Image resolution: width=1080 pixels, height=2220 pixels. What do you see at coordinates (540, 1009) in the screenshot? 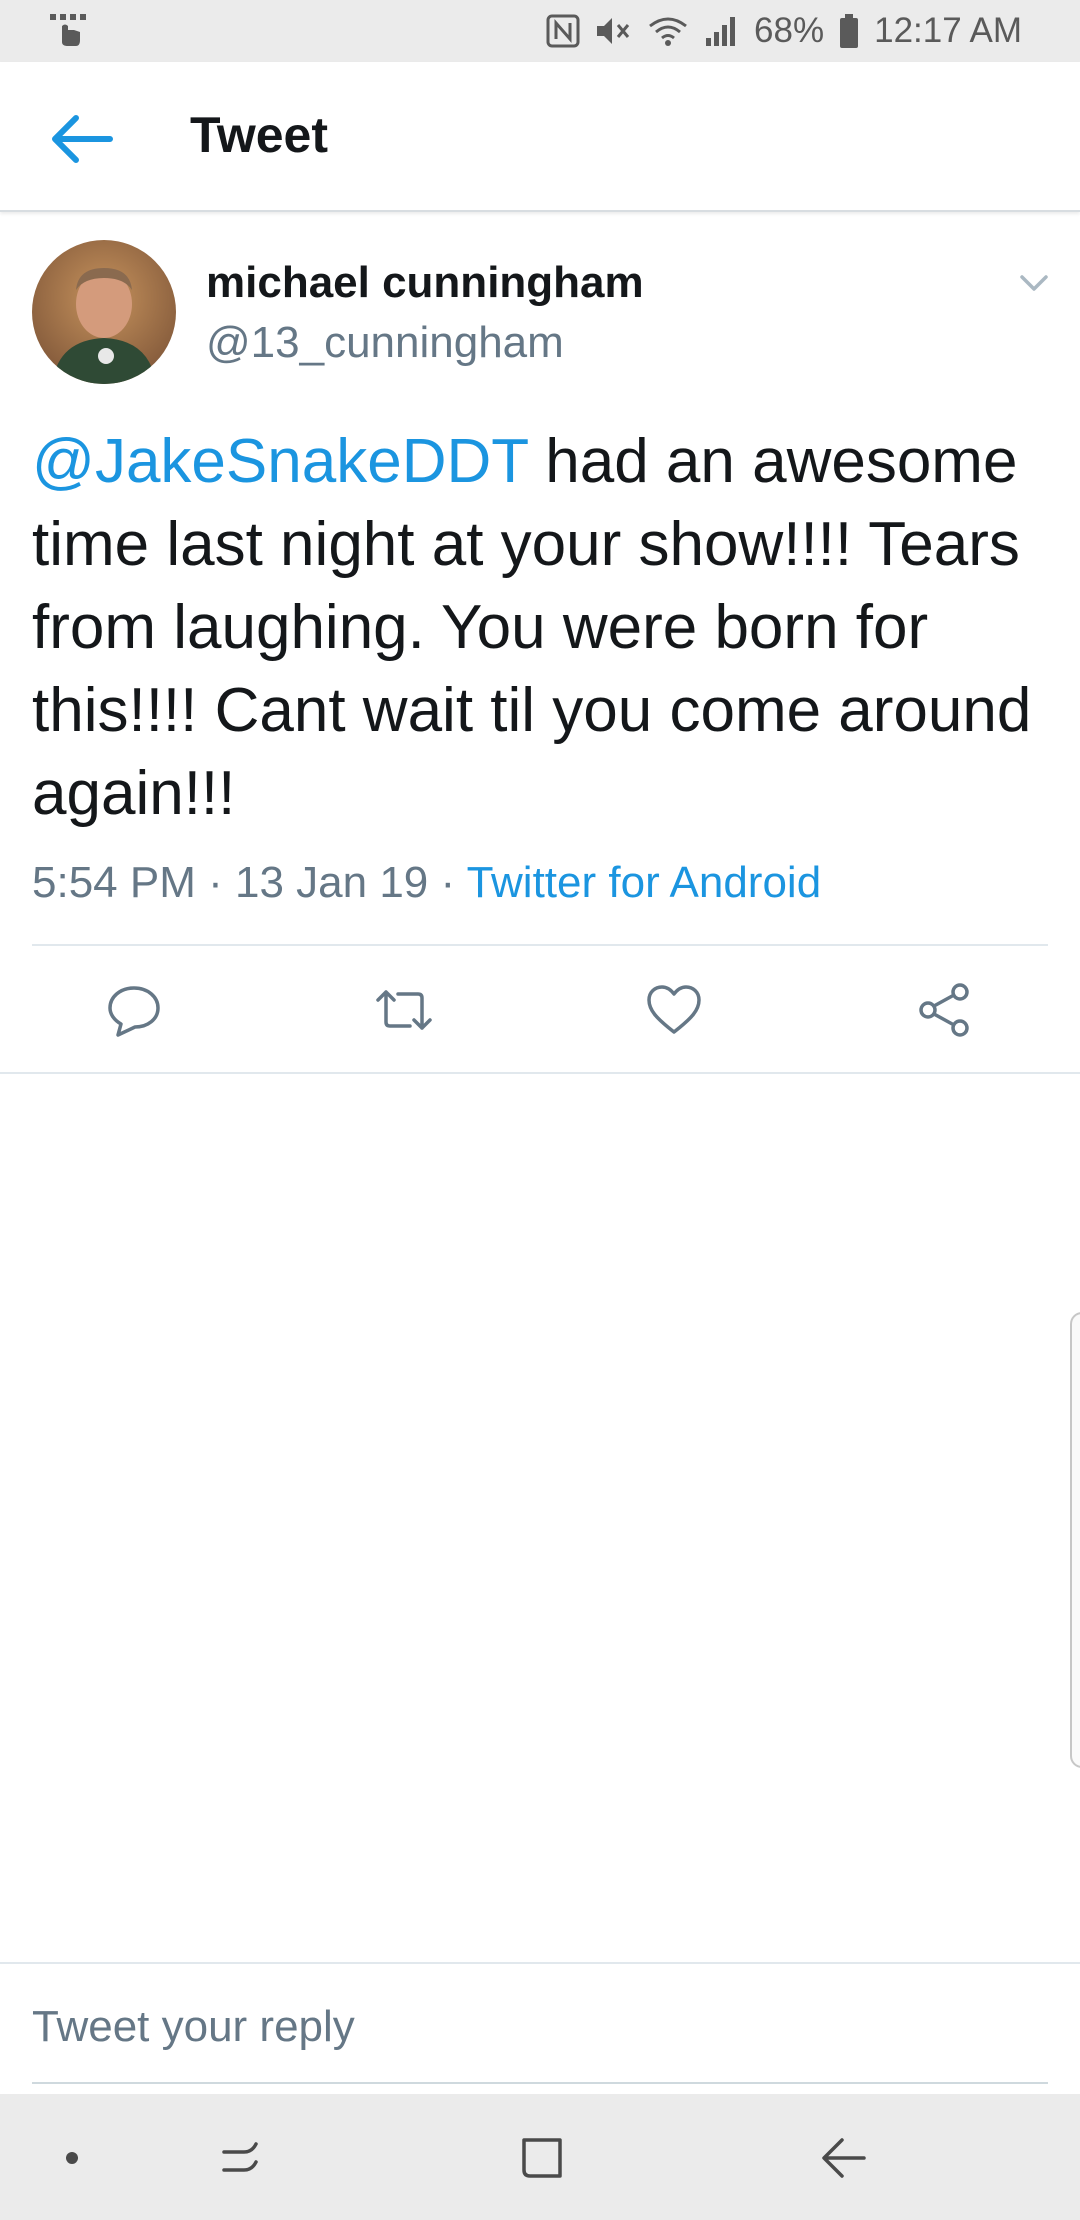
I see `tweet-actions` at bounding box center [540, 1009].